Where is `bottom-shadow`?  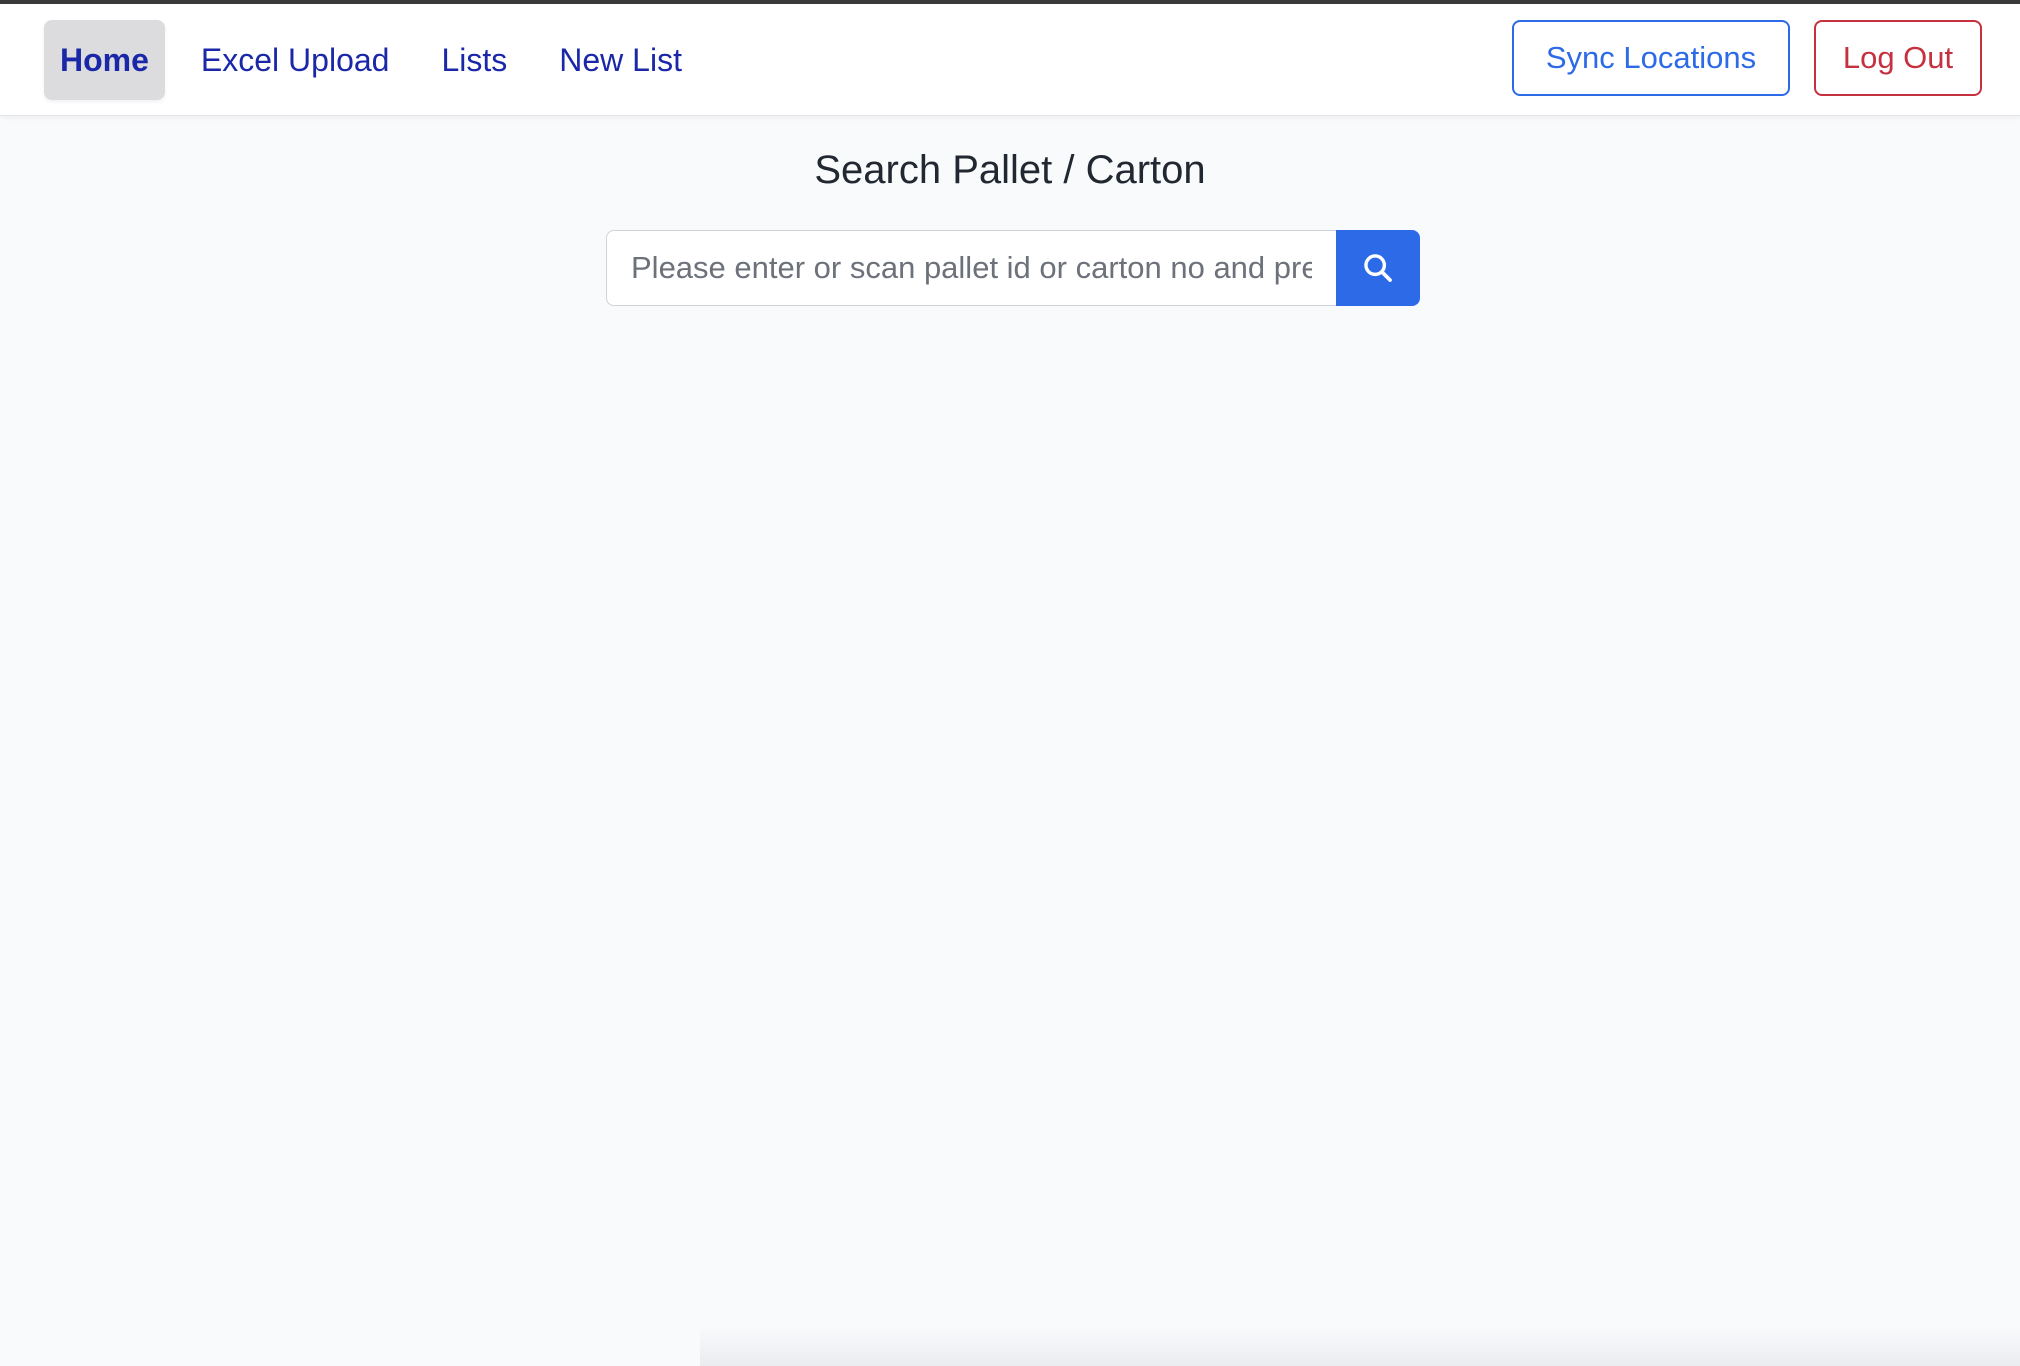
bottom-shadow is located at coordinates (1360, 1346).